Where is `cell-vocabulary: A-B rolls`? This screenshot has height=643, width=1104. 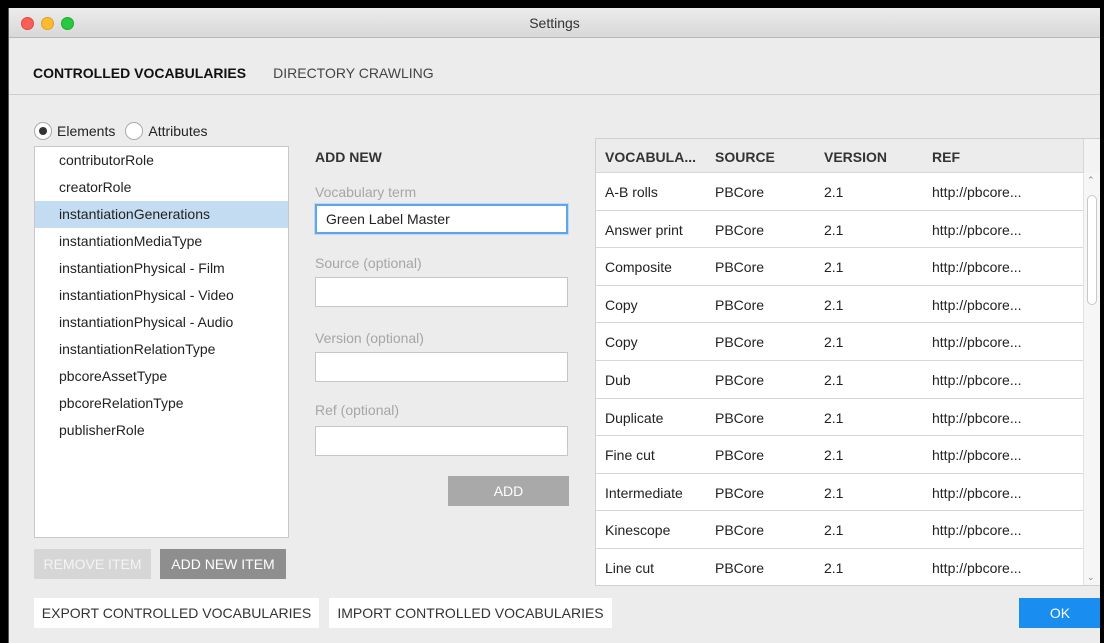 cell-vocabulary: A-B rolls is located at coordinates (631, 192).